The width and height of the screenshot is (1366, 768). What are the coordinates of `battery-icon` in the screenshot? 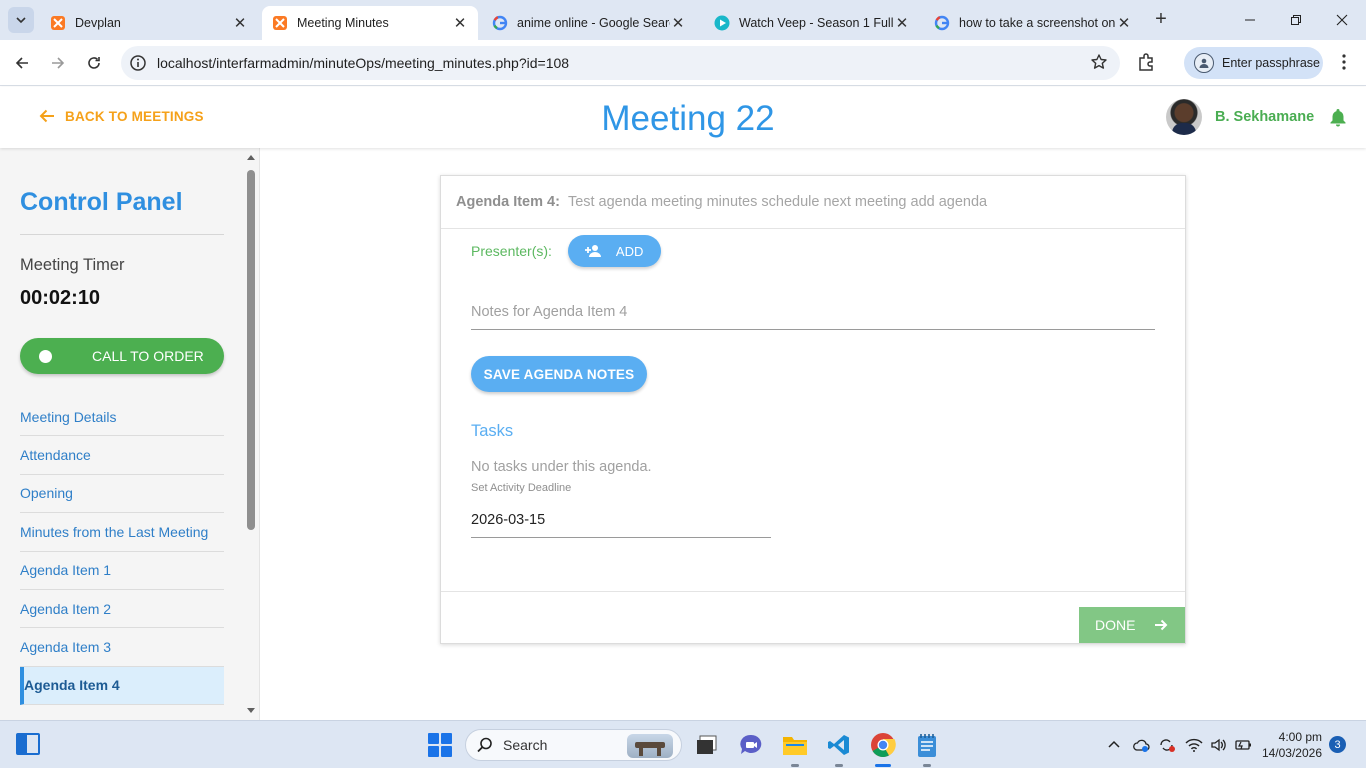 It's located at (1244, 745).